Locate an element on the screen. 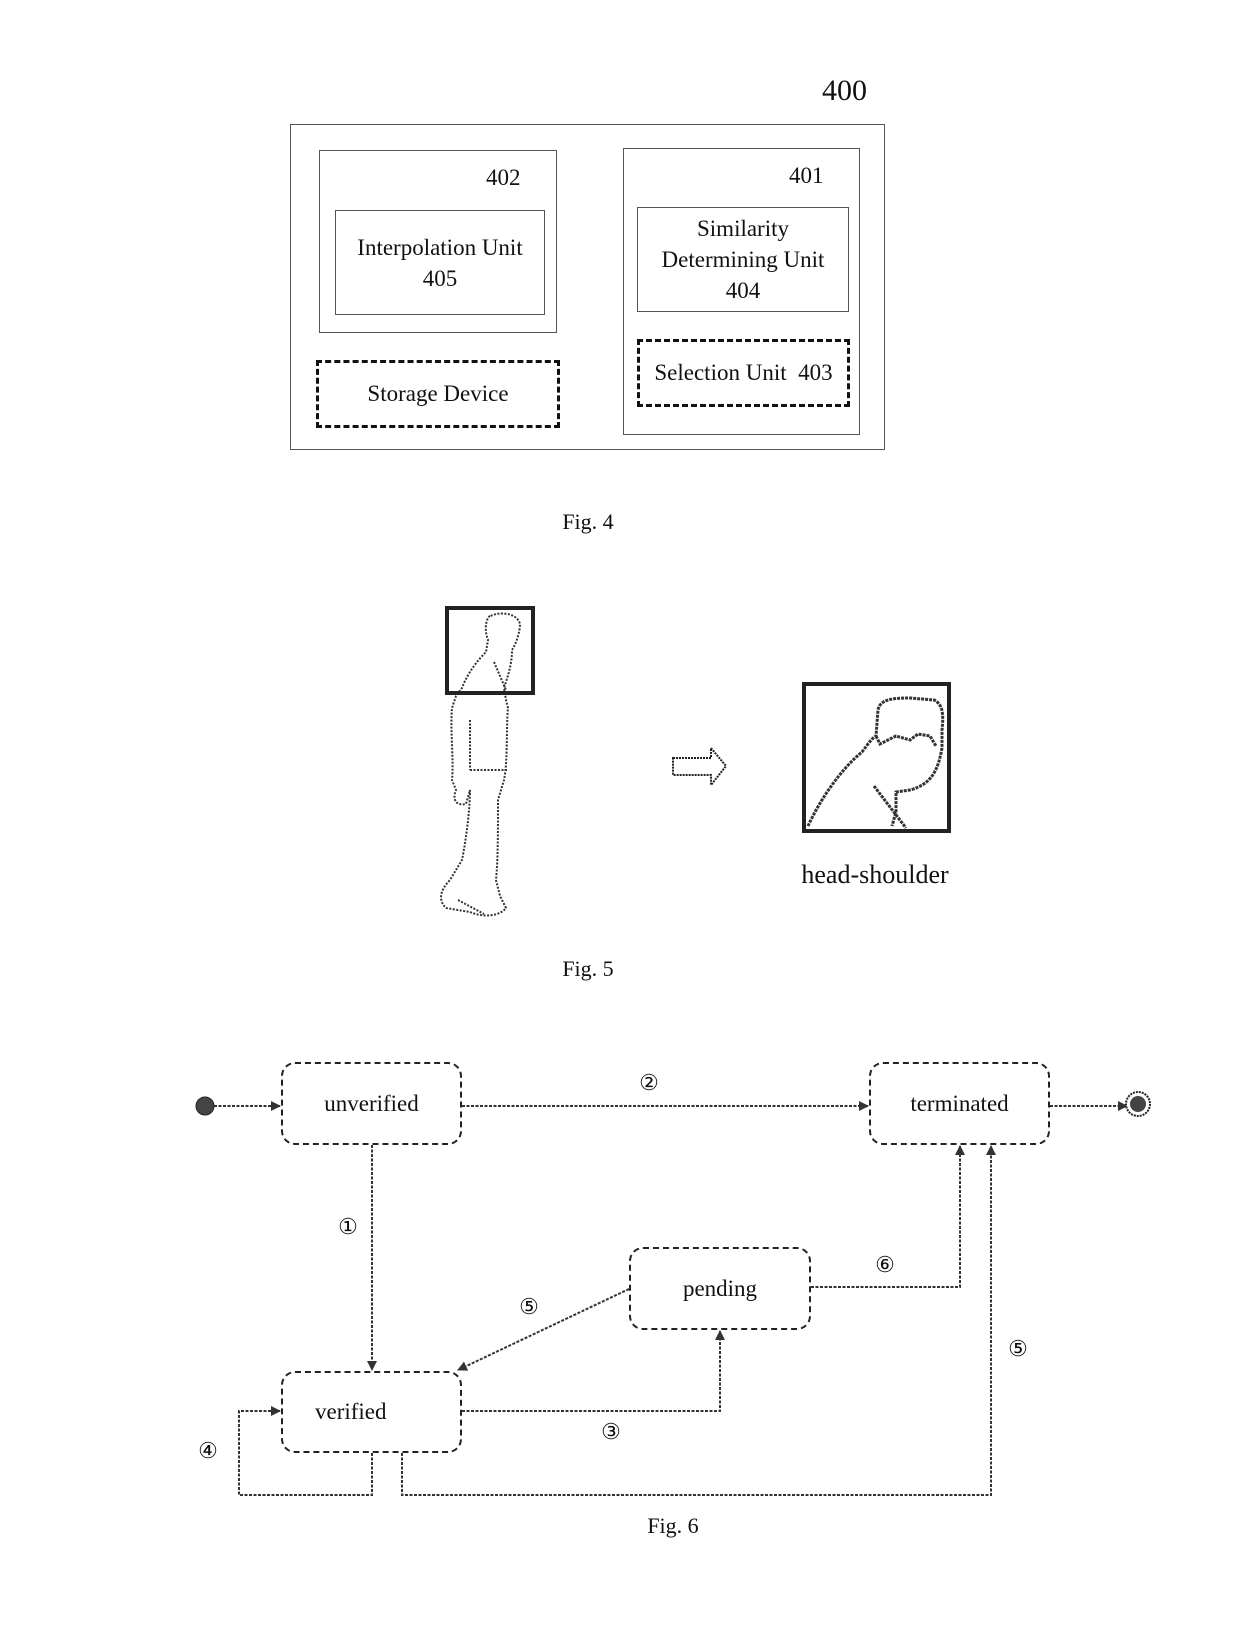 The height and width of the screenshot is (1643, 1240). state-verified: verified is located at coordinates (371, 1412).